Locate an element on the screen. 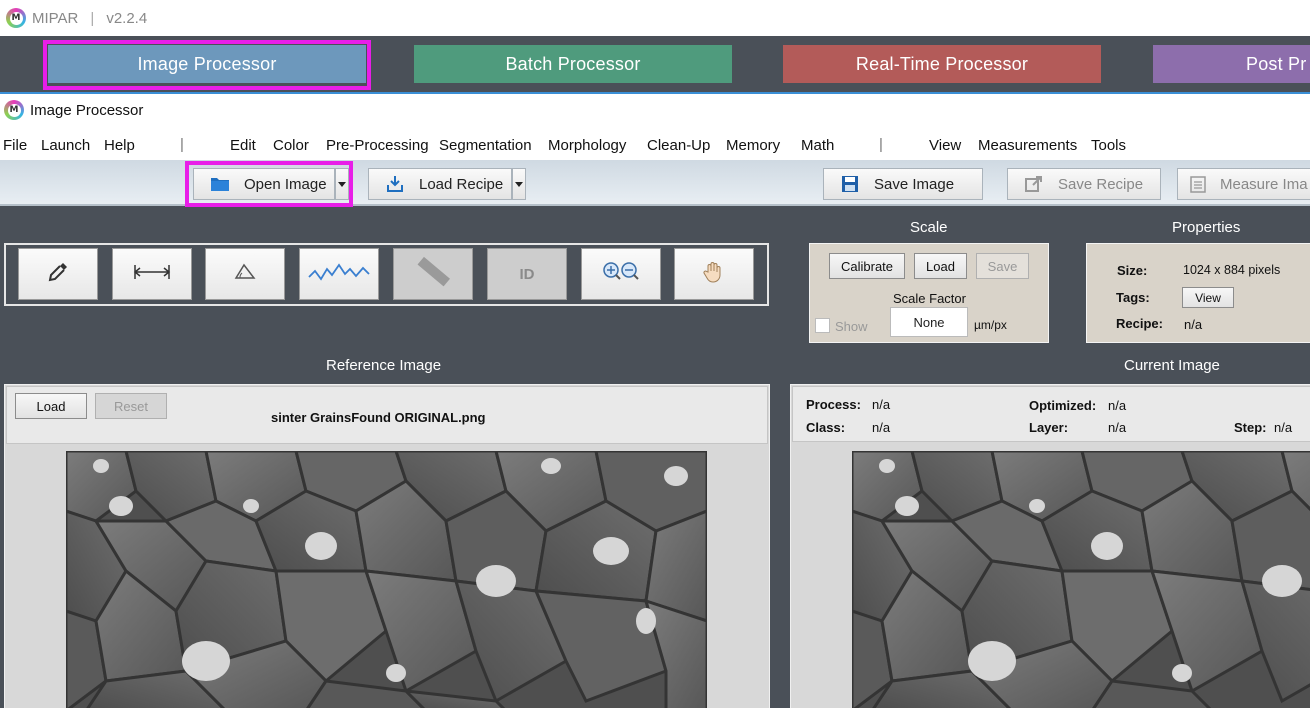  id-tool: ID is located at coordinates (527, 274).